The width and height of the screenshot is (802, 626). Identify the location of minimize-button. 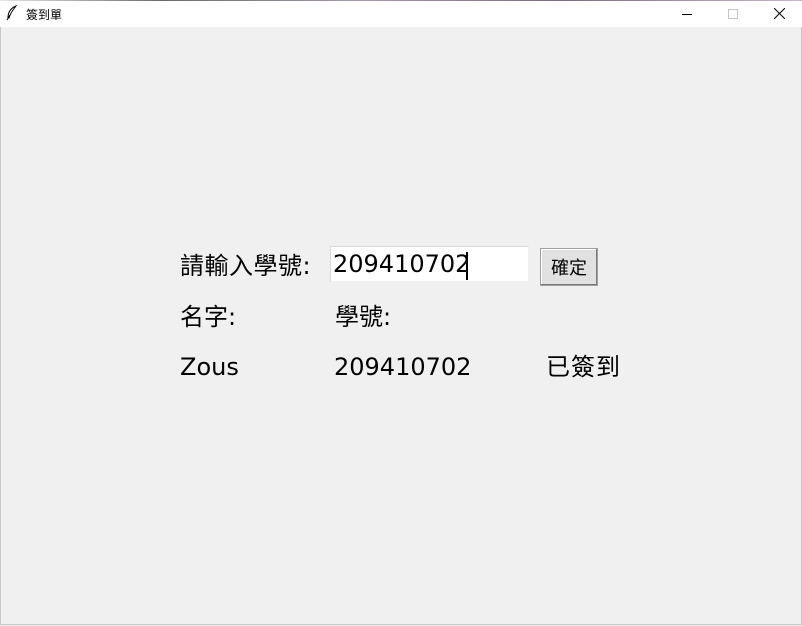
(687, 13).